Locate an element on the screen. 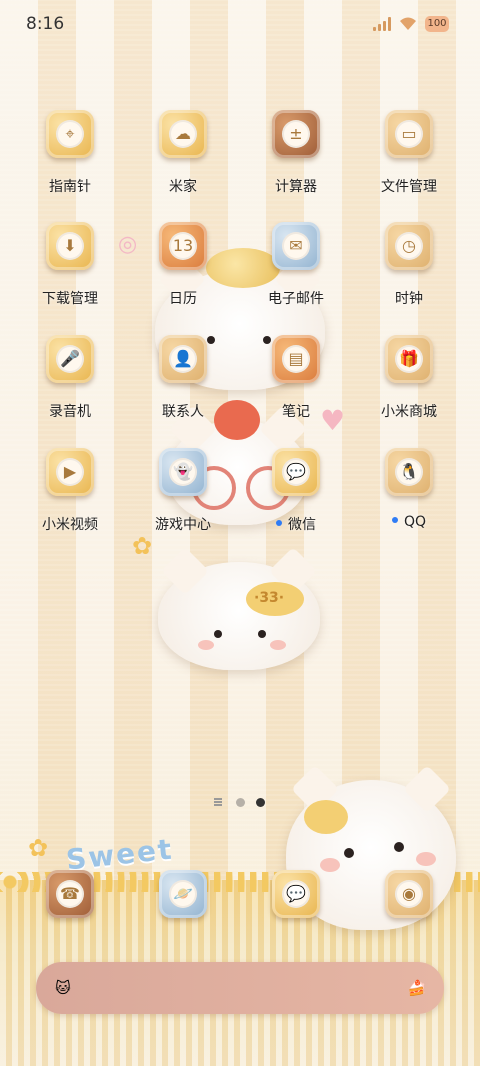 The height and width of the screenshot is (1066, 480). app-recorder: 🎤 录音机 is located at coordinates (70, 390).